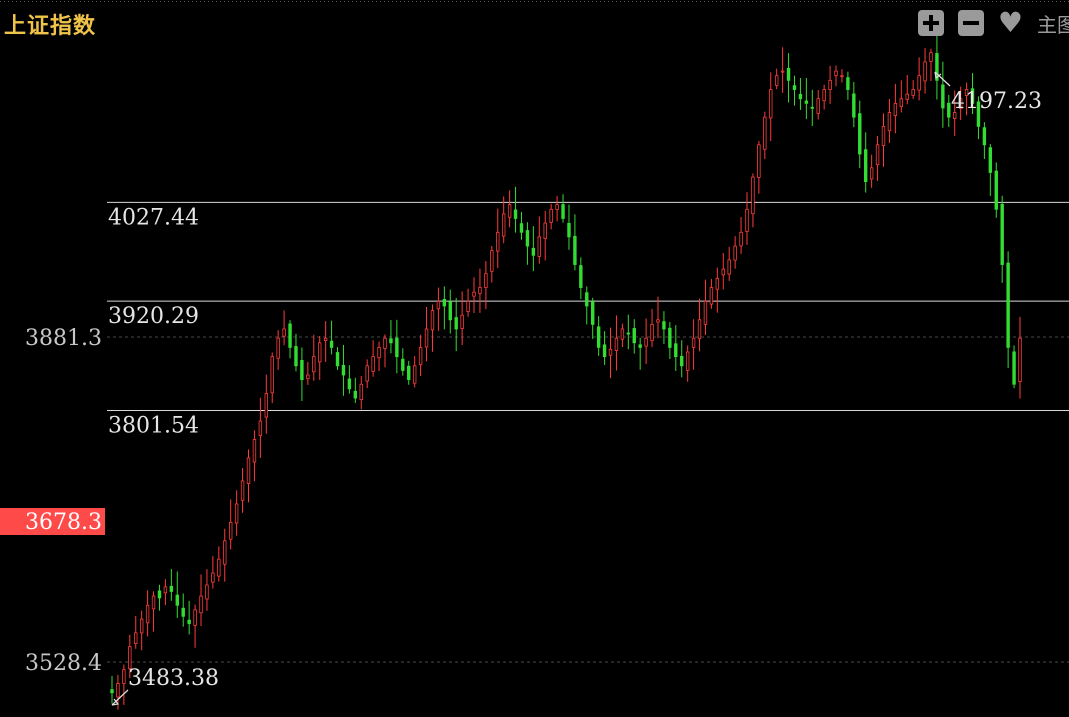 Image resolution: width=1069 pixels, height=717 pixels. I want to click on plus-icon, so click(930, 23).